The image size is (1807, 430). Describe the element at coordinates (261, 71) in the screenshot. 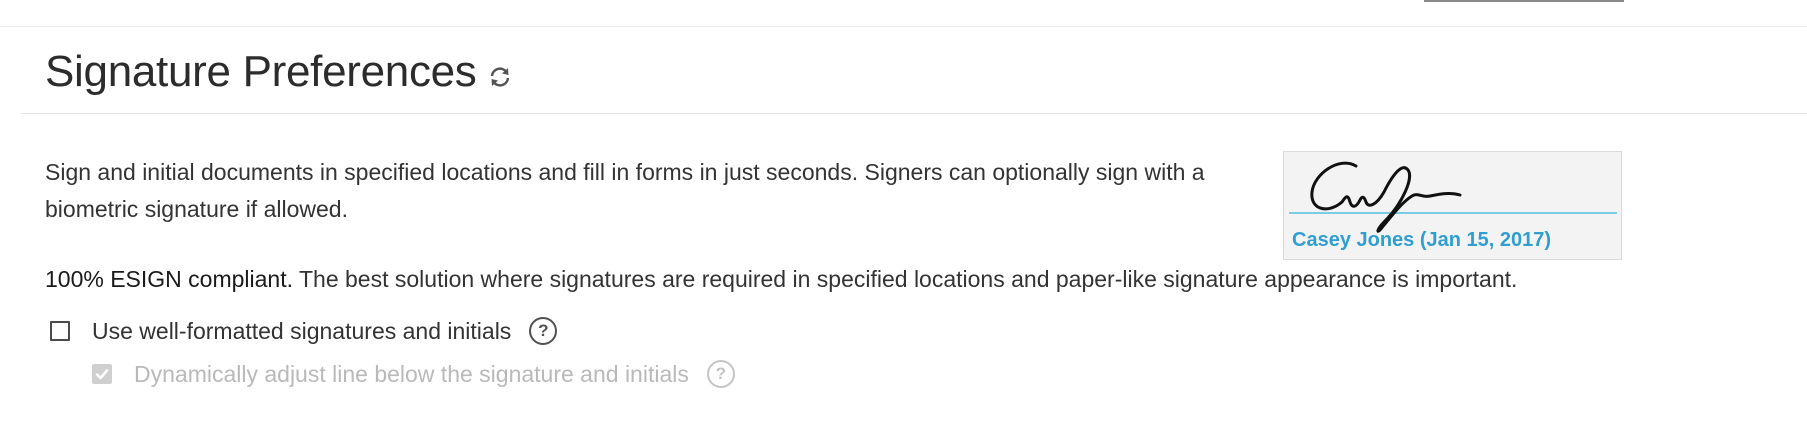

I see `page-title: Signature Preferences` at that location.